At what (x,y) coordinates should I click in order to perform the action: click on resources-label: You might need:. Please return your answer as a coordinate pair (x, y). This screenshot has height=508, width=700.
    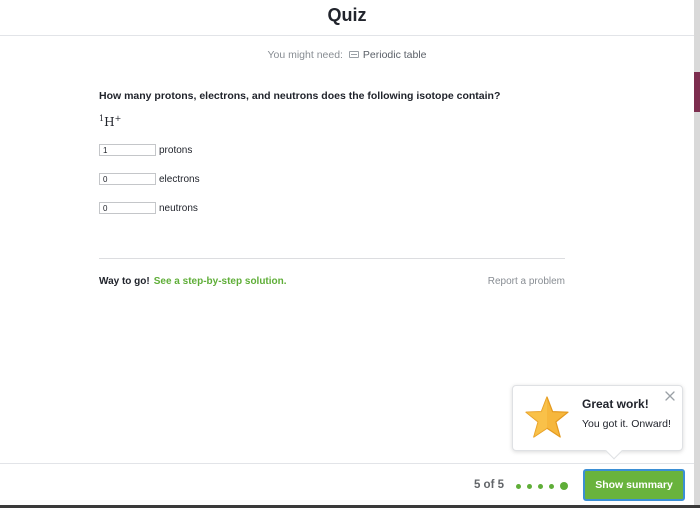
    Looking at the image, I should click on (305, 55).